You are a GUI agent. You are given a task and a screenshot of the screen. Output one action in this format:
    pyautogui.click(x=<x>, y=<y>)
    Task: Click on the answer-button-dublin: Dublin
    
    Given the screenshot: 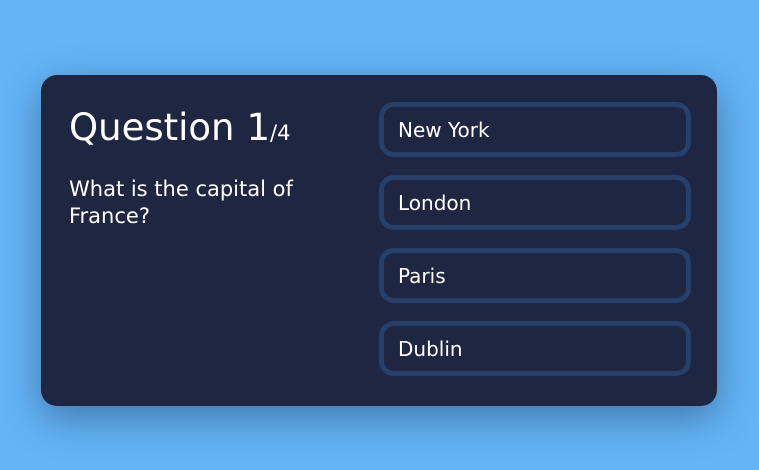 What is the action you would take?
    pyautogui.click(x=535, y=348)
    